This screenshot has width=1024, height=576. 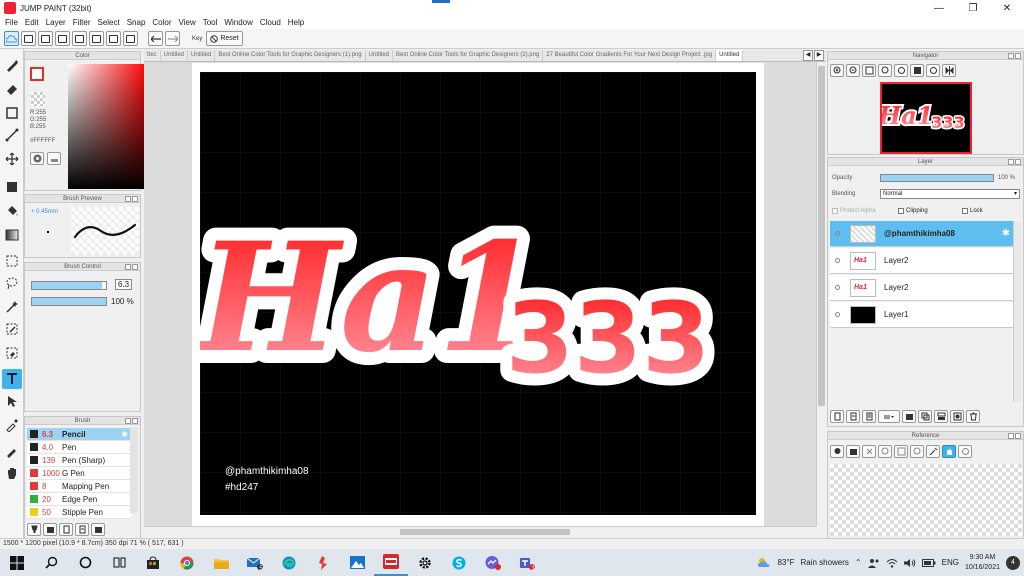 I want to click on cortana-button, so click(x=85, y=562).